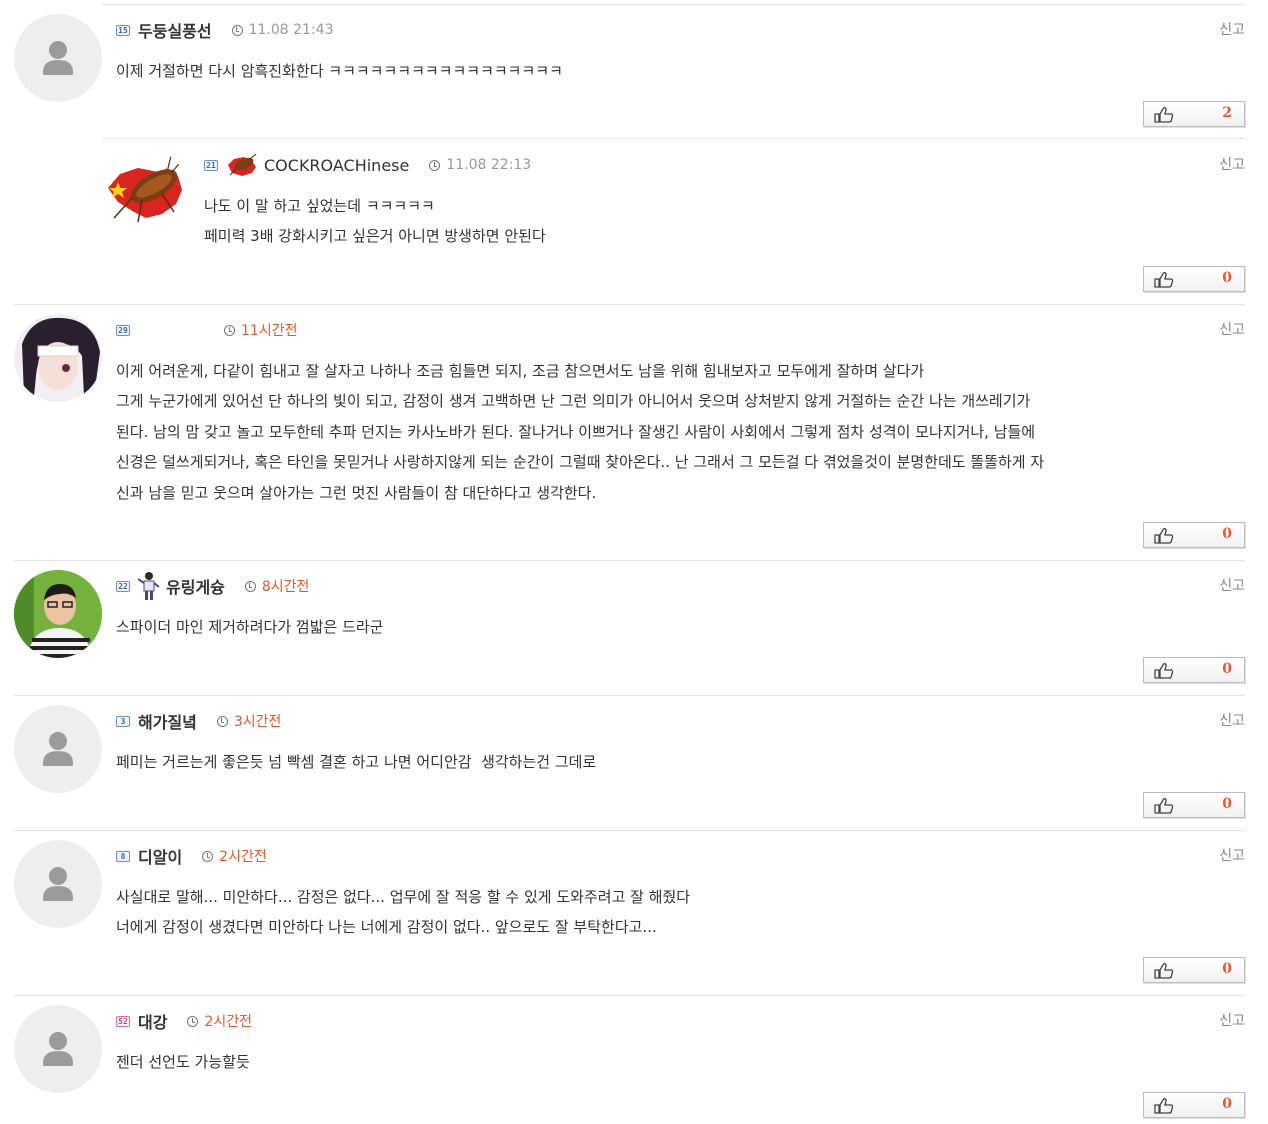  What do you see at coordinates (123, 721) in the screenshot?
I see `level-badge: 3` at bounding box center [123, 721].